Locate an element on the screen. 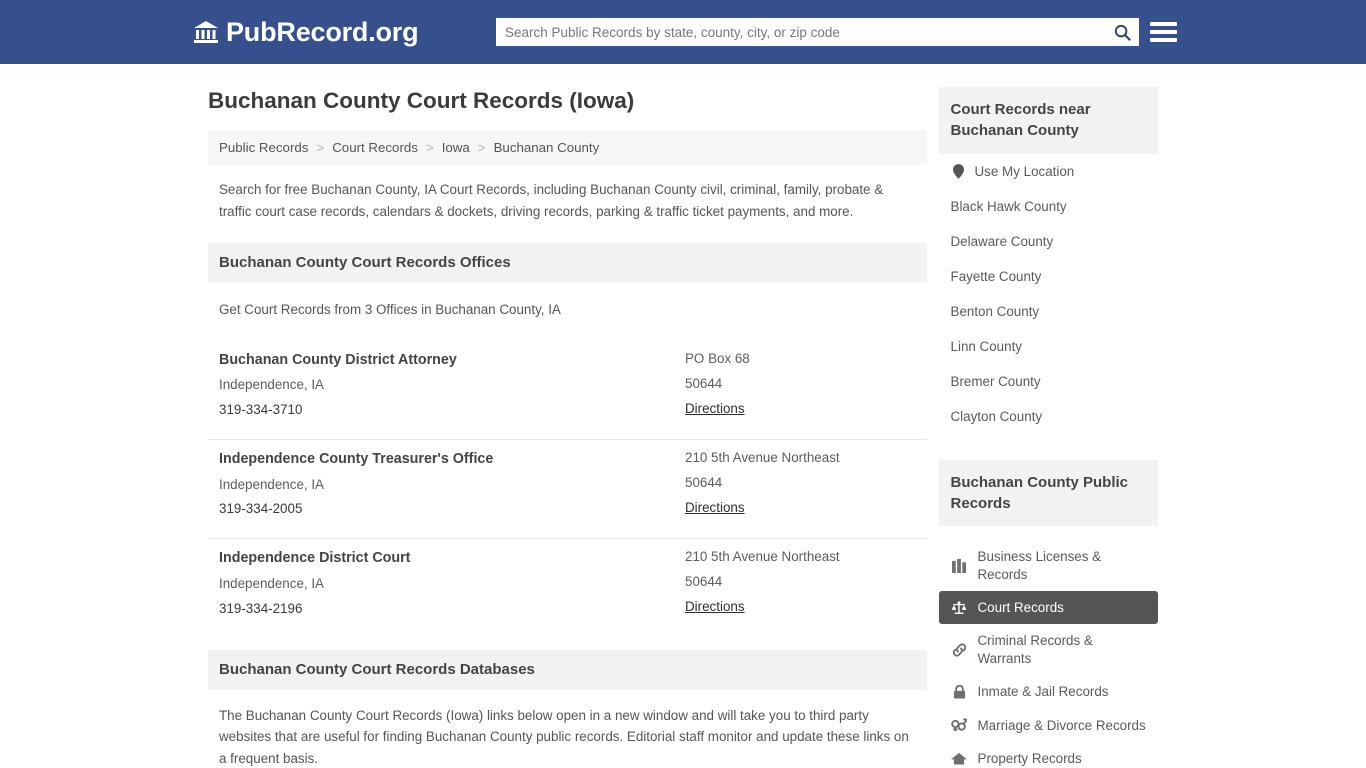  sidebar-county-bremer: Bremer County is located at coordinates (1048, 381).